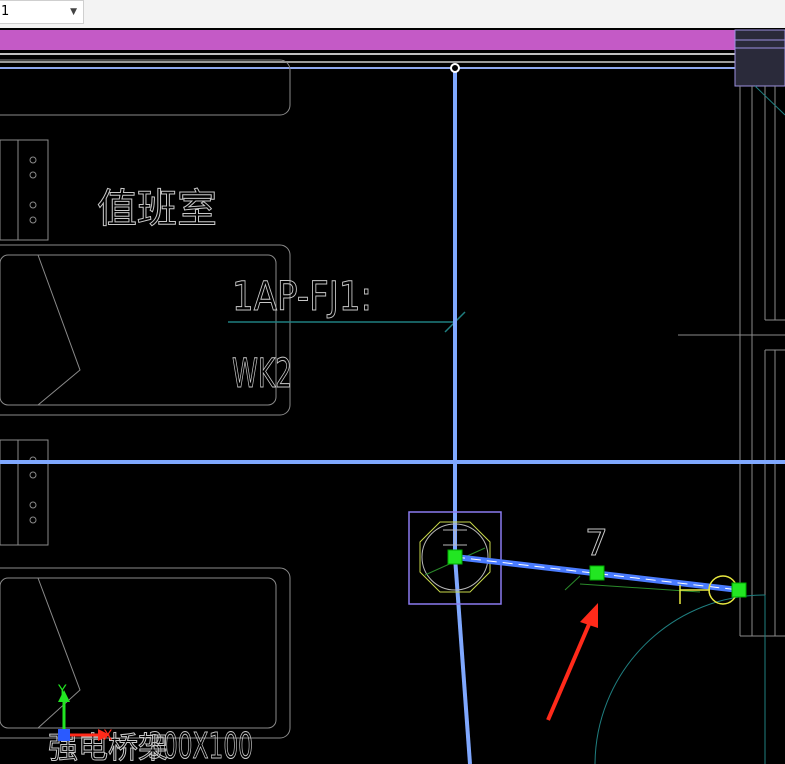 The height and width of the screenshot is (764, 785). What do you see at coordinates (462, 660) in the screenshot?
I see `selected-drop-line` at bounding box center [462, 660].